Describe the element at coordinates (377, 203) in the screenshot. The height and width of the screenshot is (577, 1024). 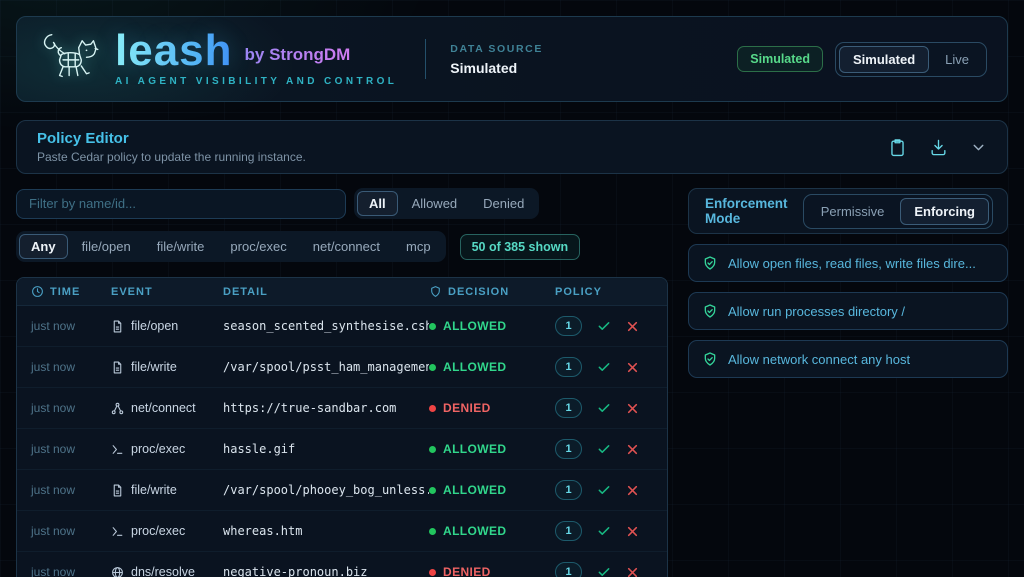
I see `tab-all: All` at that location.